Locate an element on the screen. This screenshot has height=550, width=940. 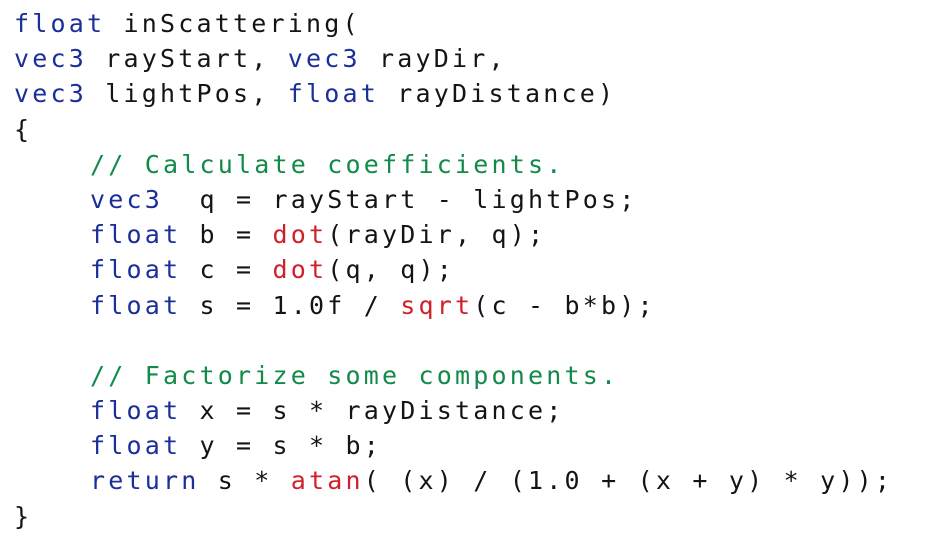
code-line: float b = dot(rayDir, q); is located at coordinates (474, 234).